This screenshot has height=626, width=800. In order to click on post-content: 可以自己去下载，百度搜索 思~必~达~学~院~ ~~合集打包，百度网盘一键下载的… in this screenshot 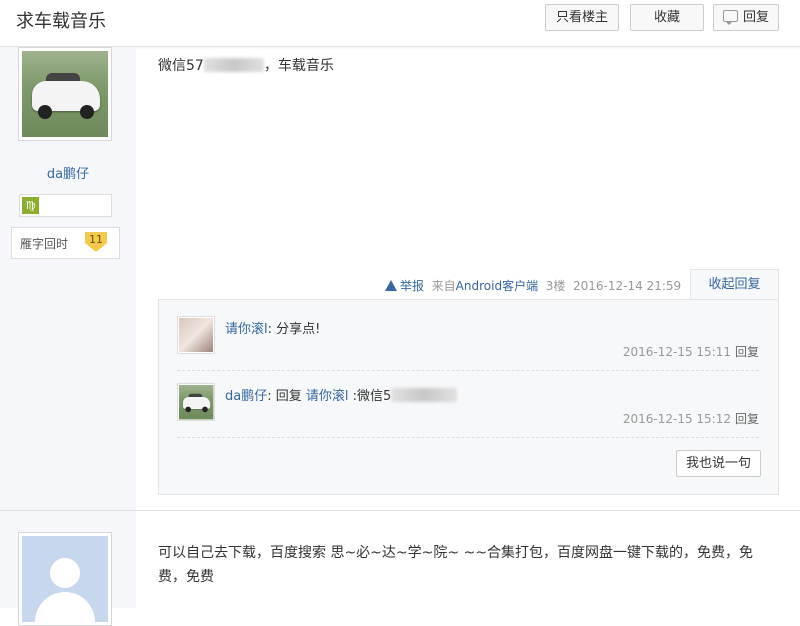, I will do `click(456, 565)`.